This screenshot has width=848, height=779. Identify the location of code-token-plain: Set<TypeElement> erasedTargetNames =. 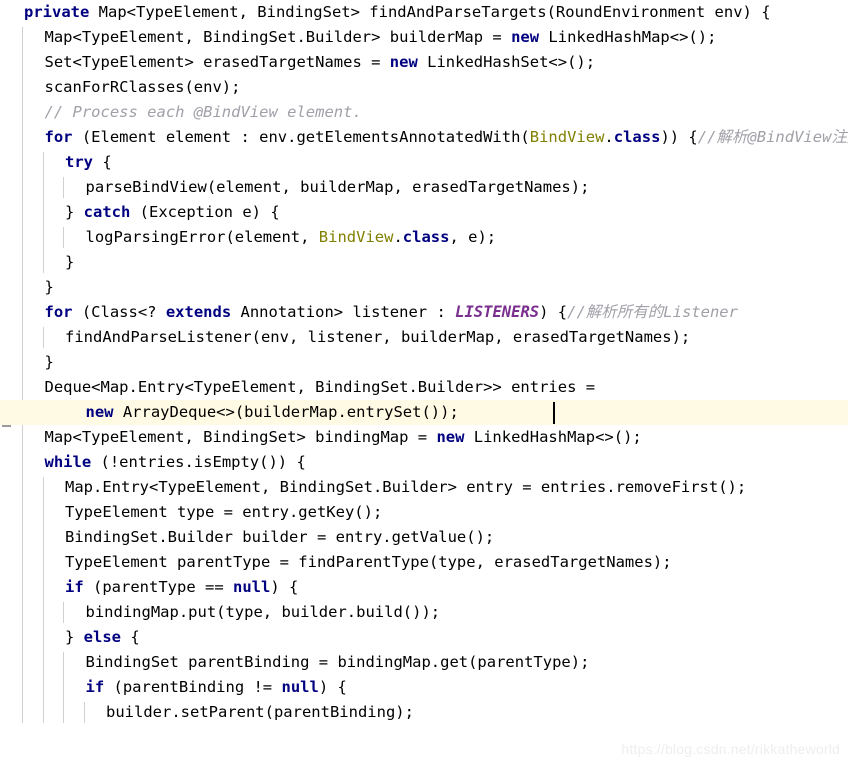
(217, 62).